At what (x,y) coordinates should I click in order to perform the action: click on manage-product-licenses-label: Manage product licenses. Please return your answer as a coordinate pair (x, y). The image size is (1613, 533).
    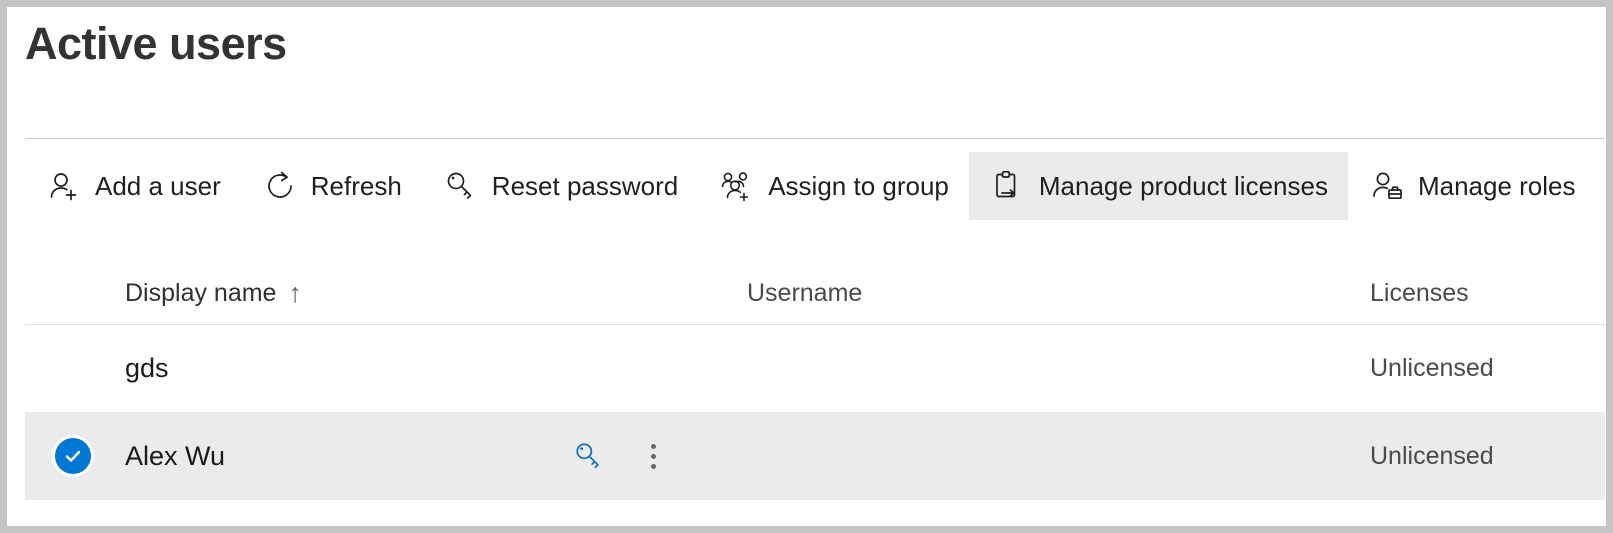
    Looking at the image, I should click on (1183, 186).